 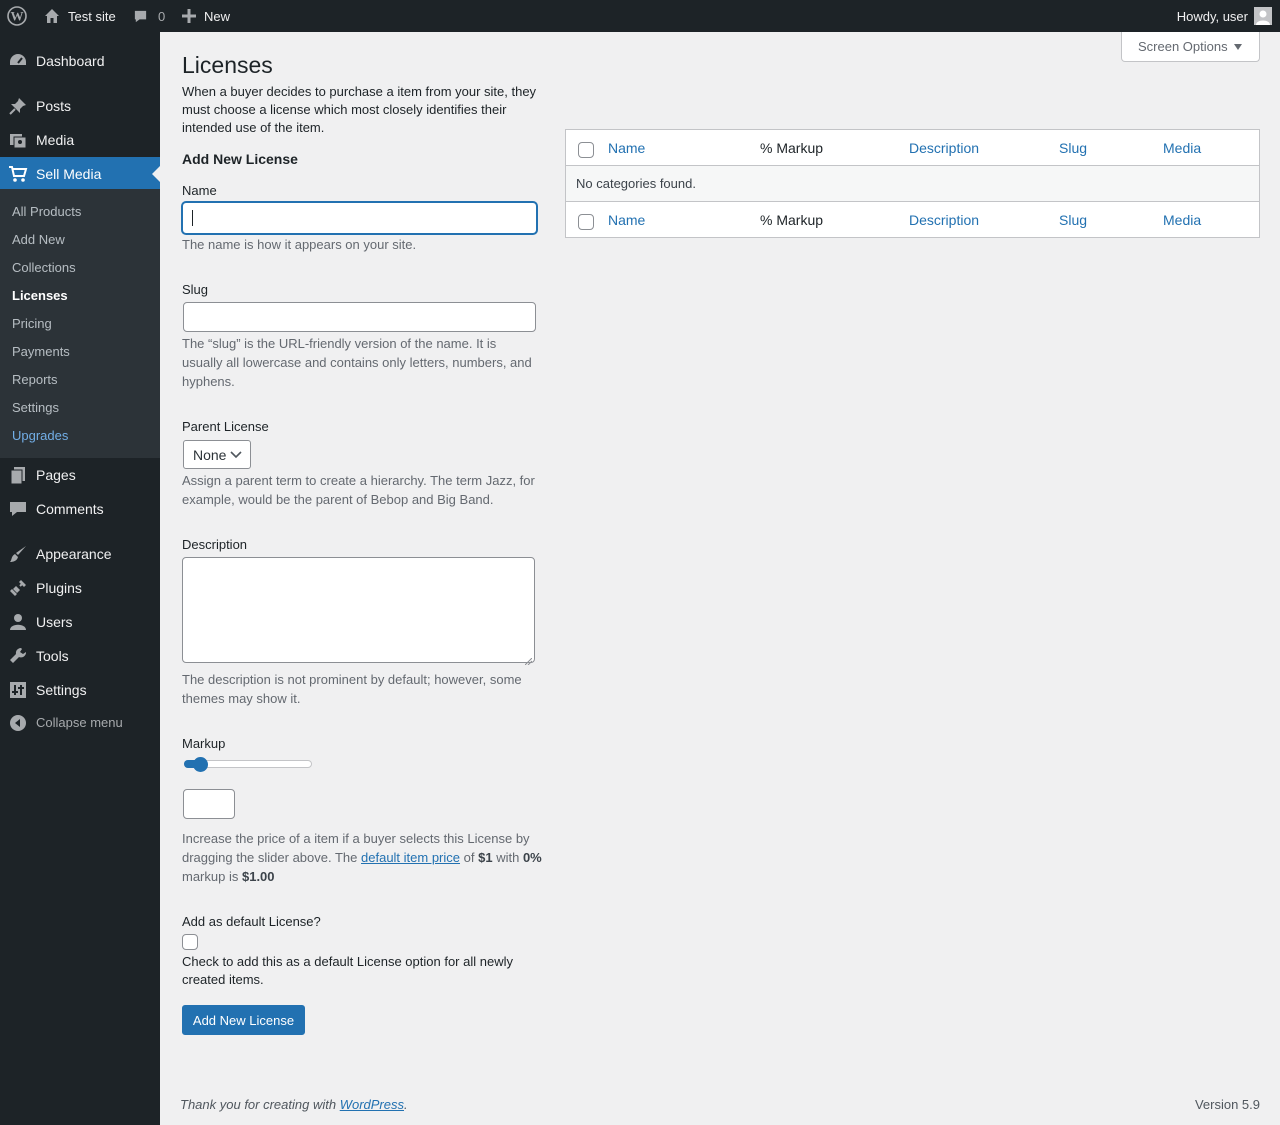 What do you see at coordinates (54, 622) in the screenshot?
I see `menu-label: Users` at bounding box center [54, 622].